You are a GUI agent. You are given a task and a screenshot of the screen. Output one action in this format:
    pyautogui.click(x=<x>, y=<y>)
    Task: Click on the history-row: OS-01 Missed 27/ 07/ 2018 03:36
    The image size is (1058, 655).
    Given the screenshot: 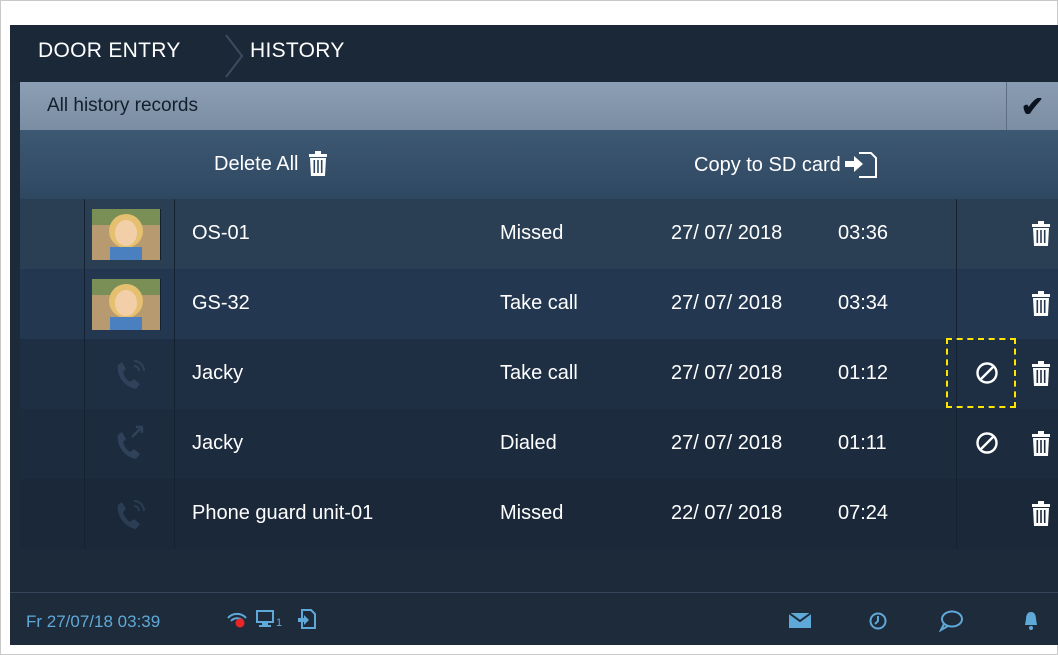 What is the action you would take?
    pyautogui.click(x=539, y=234)
    